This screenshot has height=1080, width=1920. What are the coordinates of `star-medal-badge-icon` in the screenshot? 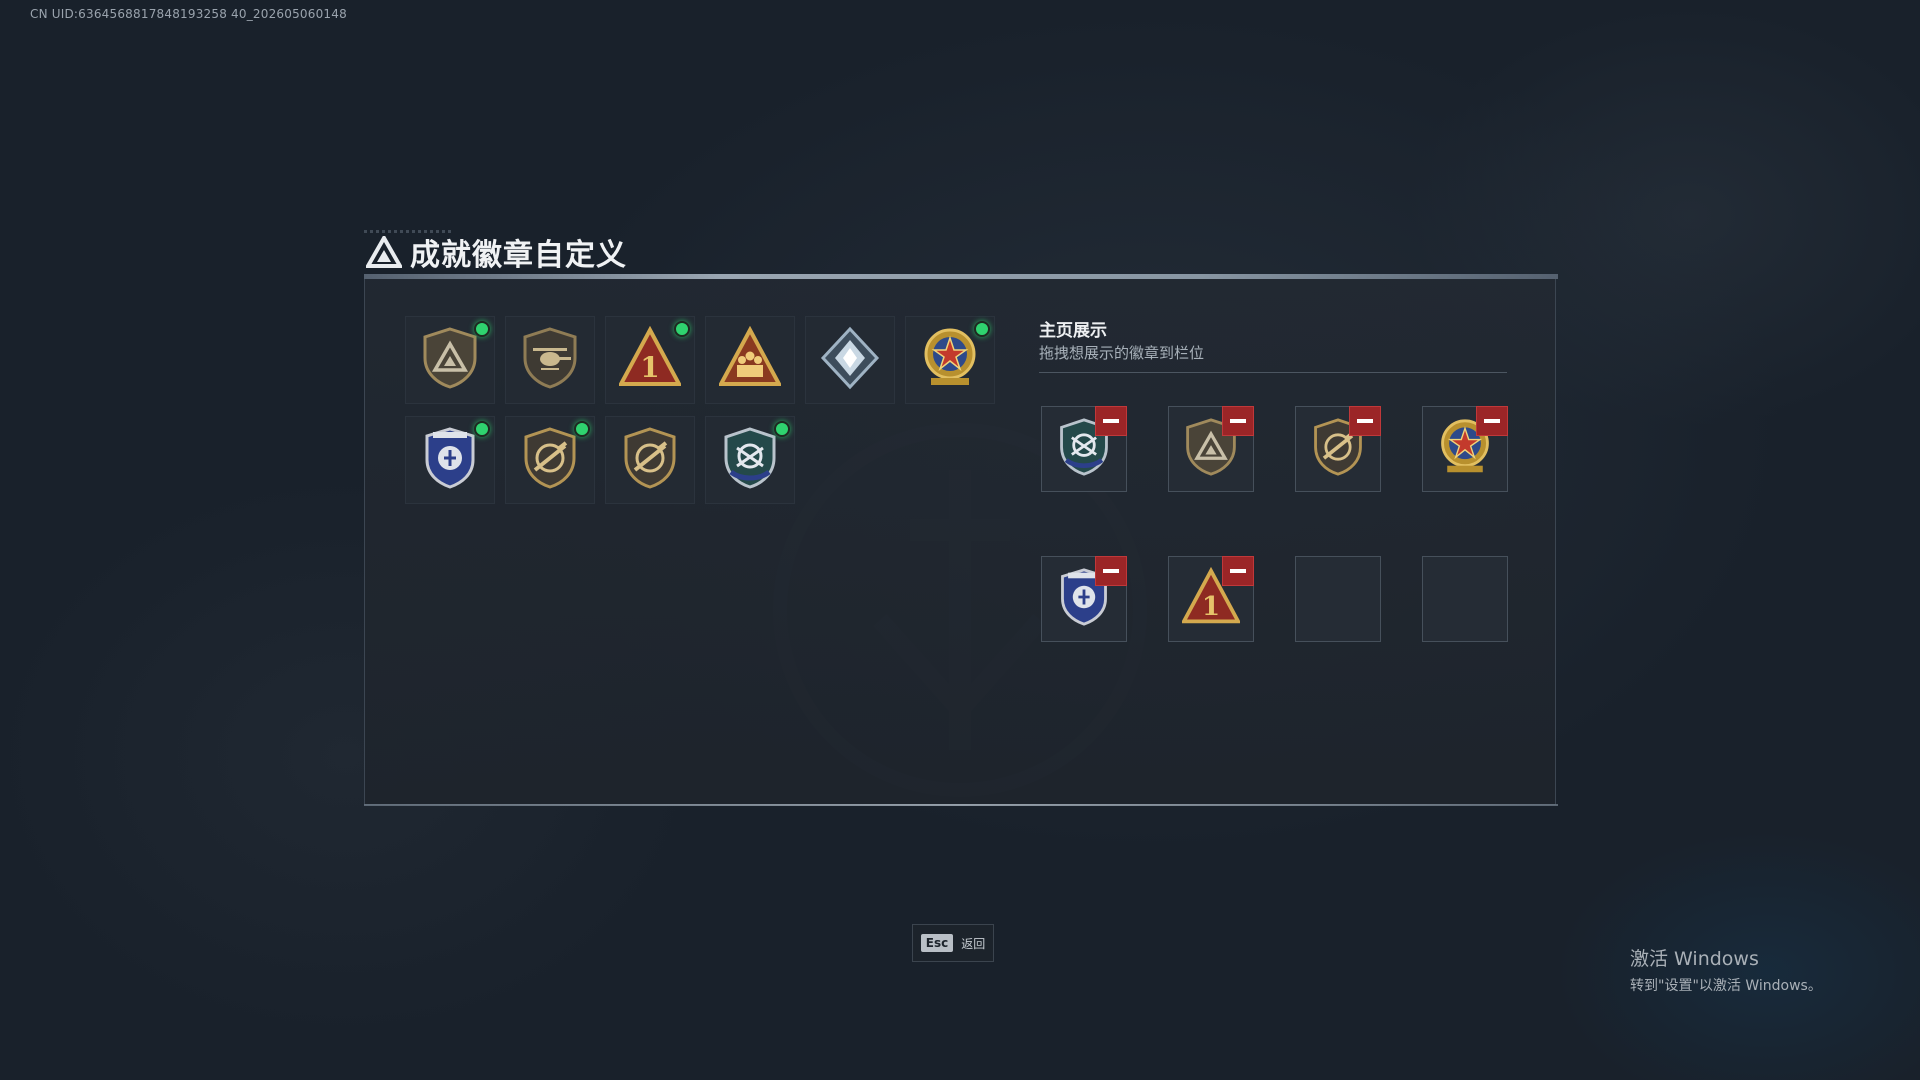 It's located at (950, 360).